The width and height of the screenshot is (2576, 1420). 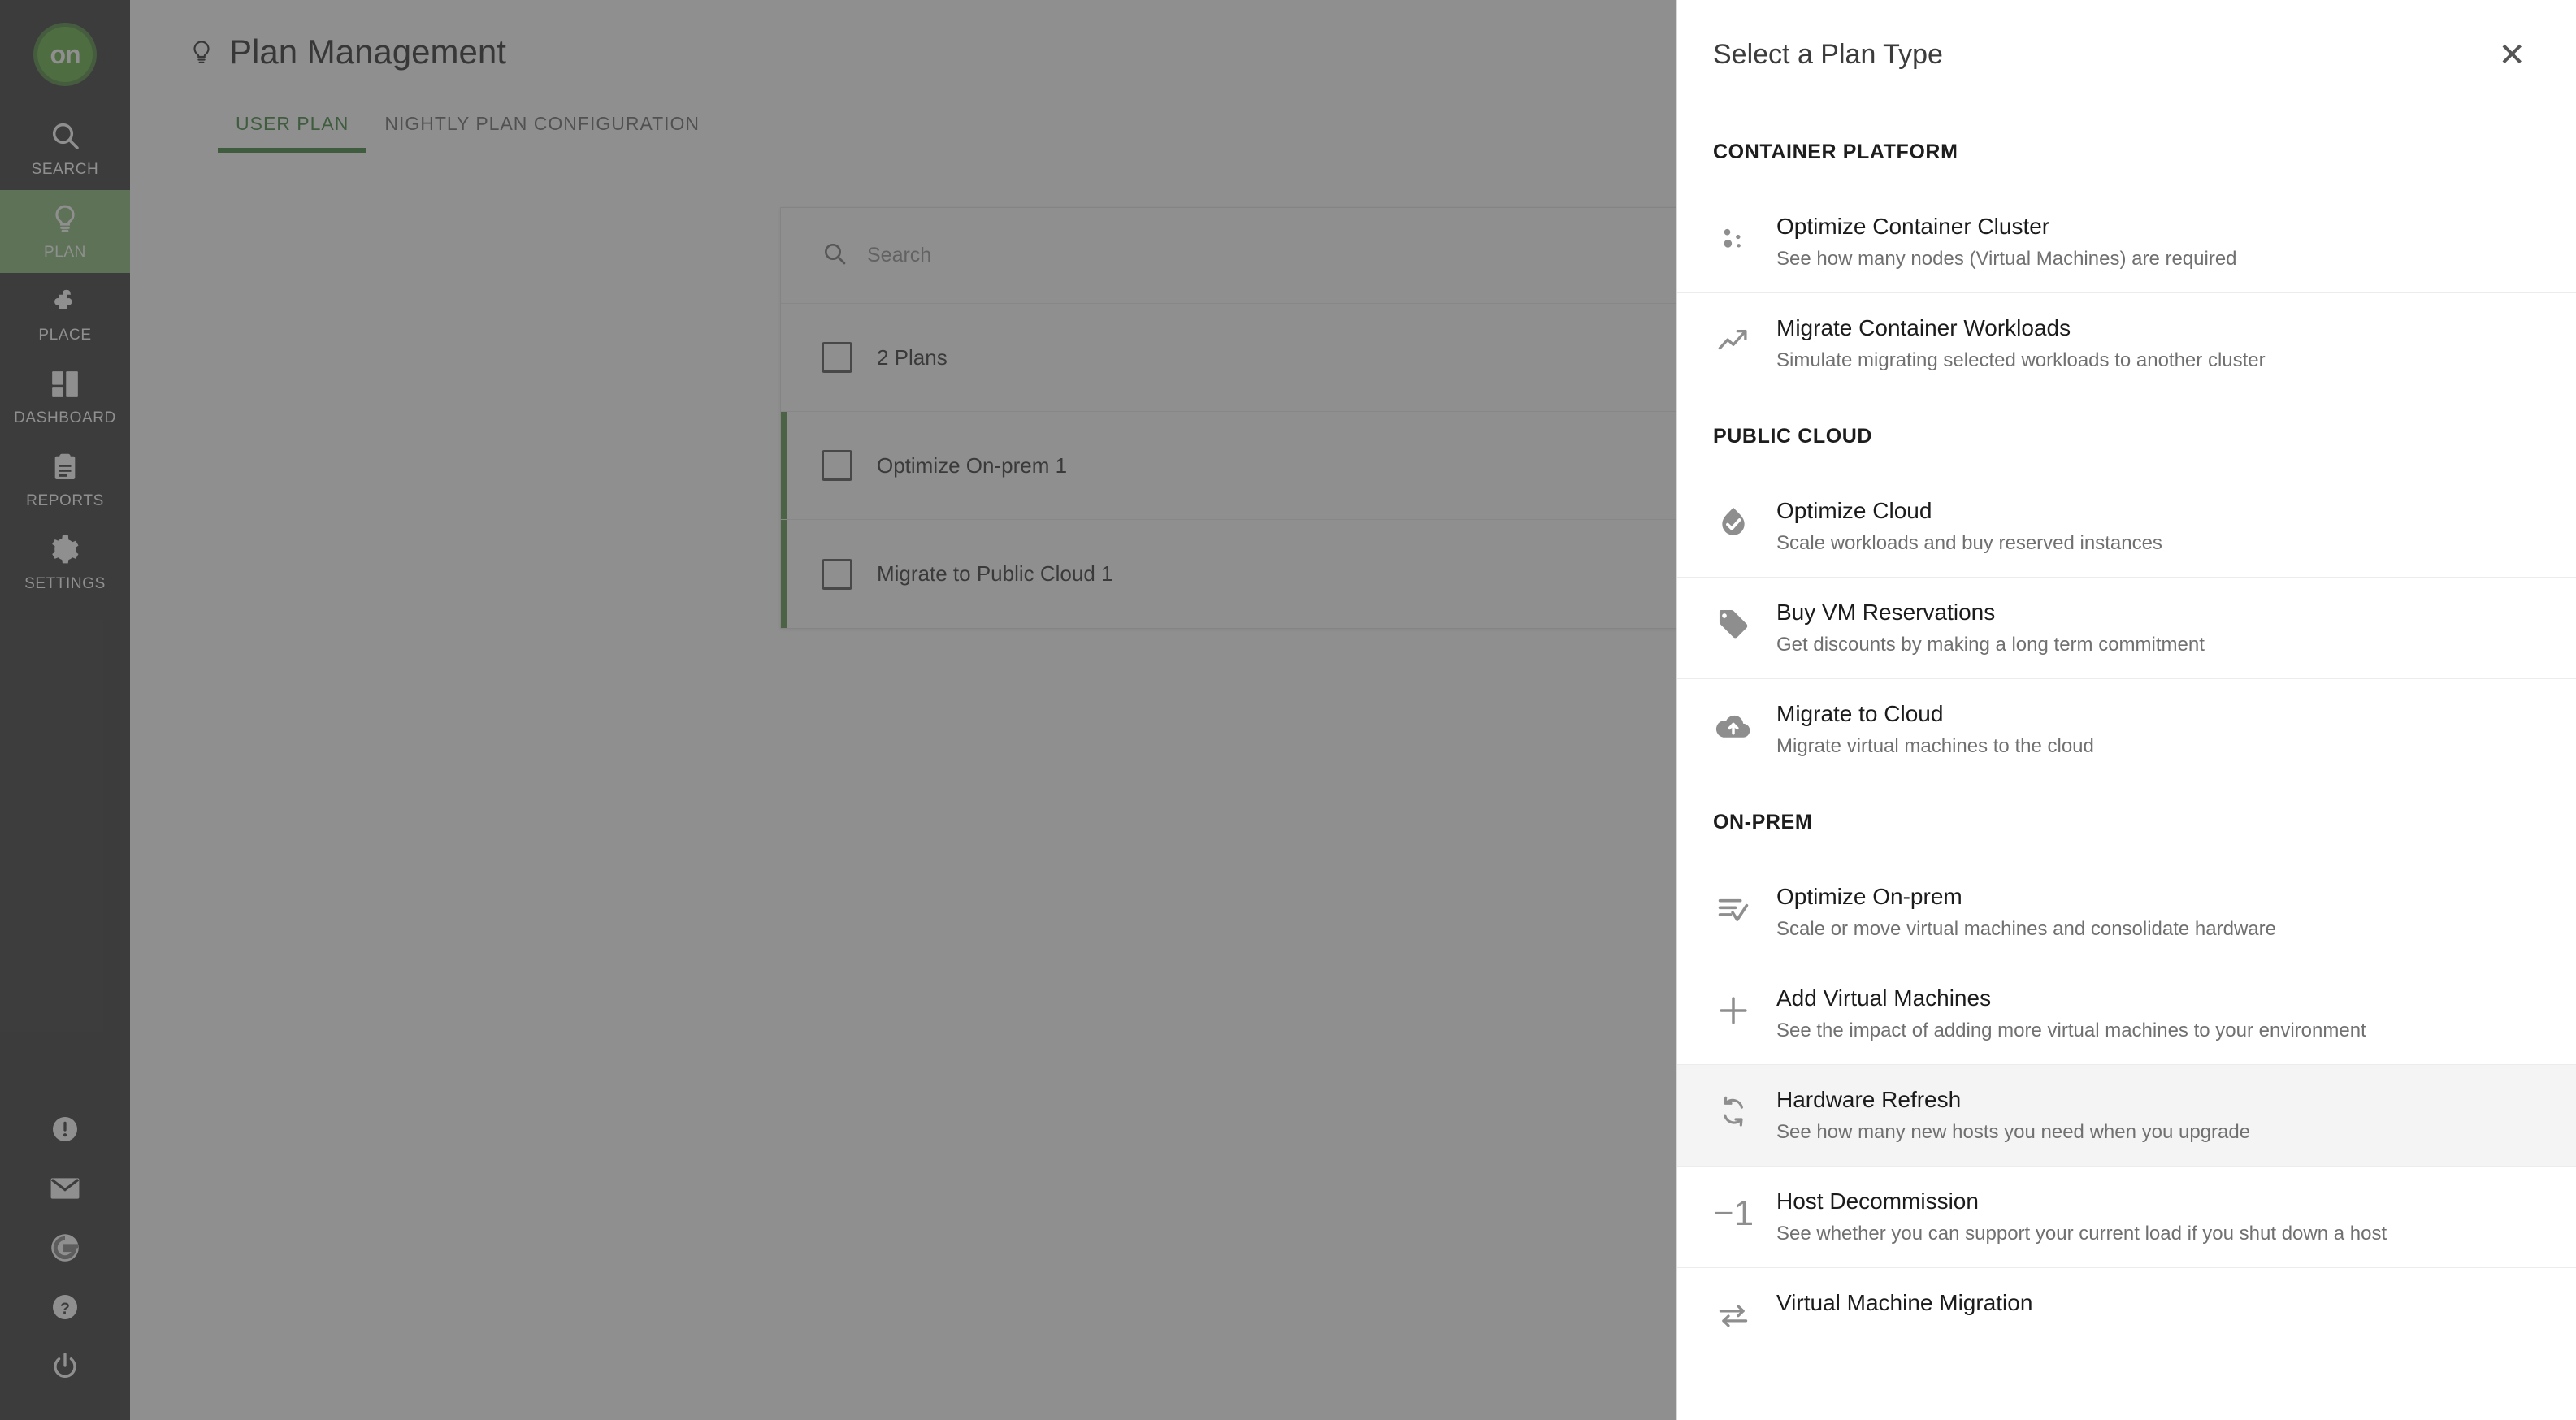 I want to click on drawer-title: Select a Plan Type, so click(x=1828, y=54).